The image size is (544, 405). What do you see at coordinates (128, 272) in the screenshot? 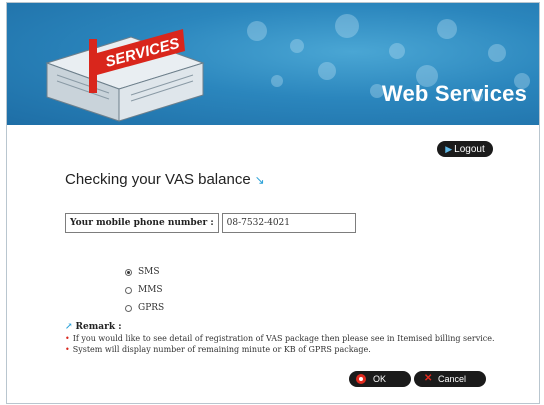
I see `radio-selected-icon` at bounding box center [128, 272].